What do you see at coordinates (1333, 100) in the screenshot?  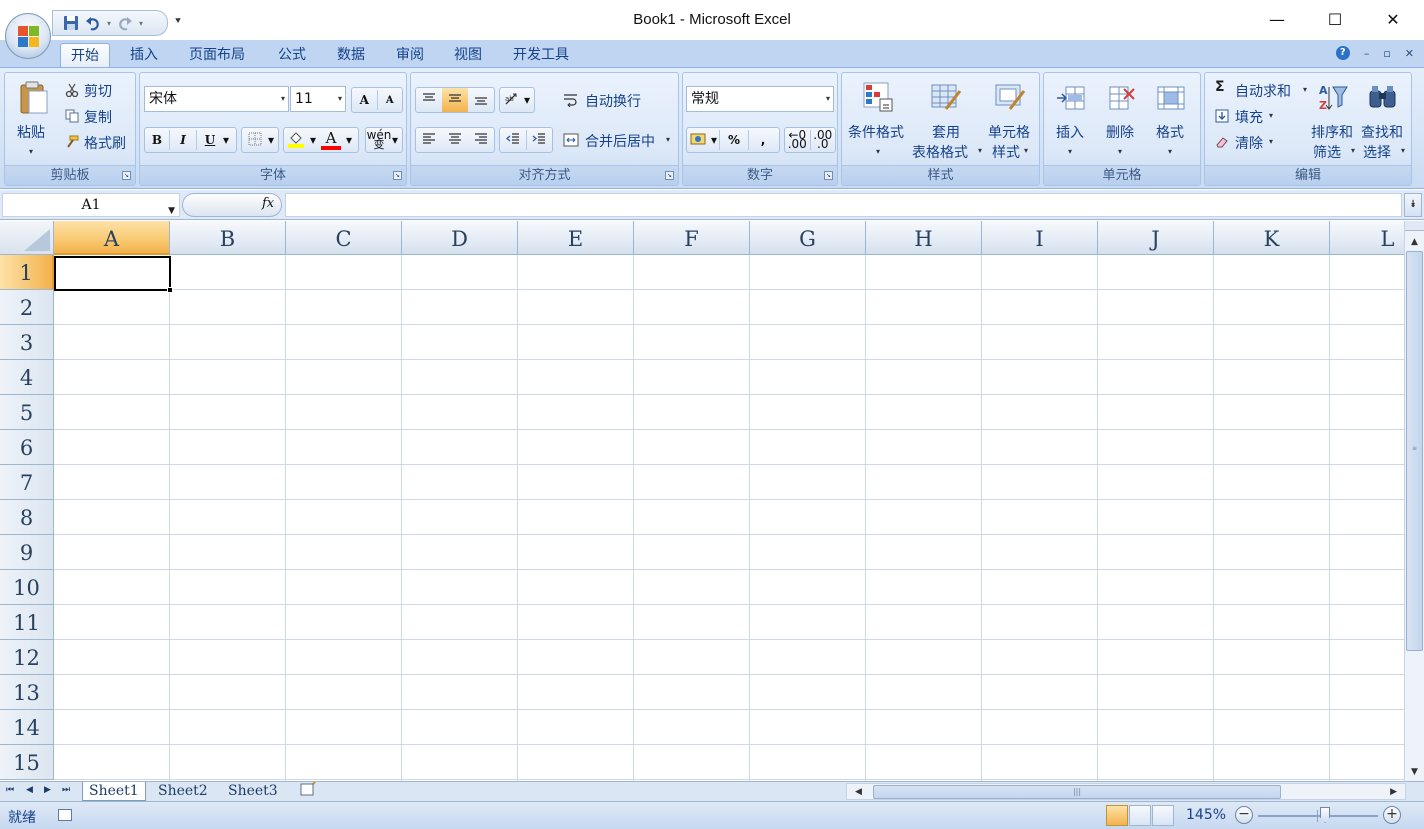 I see `sort-filter-icon: AZ` at bounding box center [1333, 100].